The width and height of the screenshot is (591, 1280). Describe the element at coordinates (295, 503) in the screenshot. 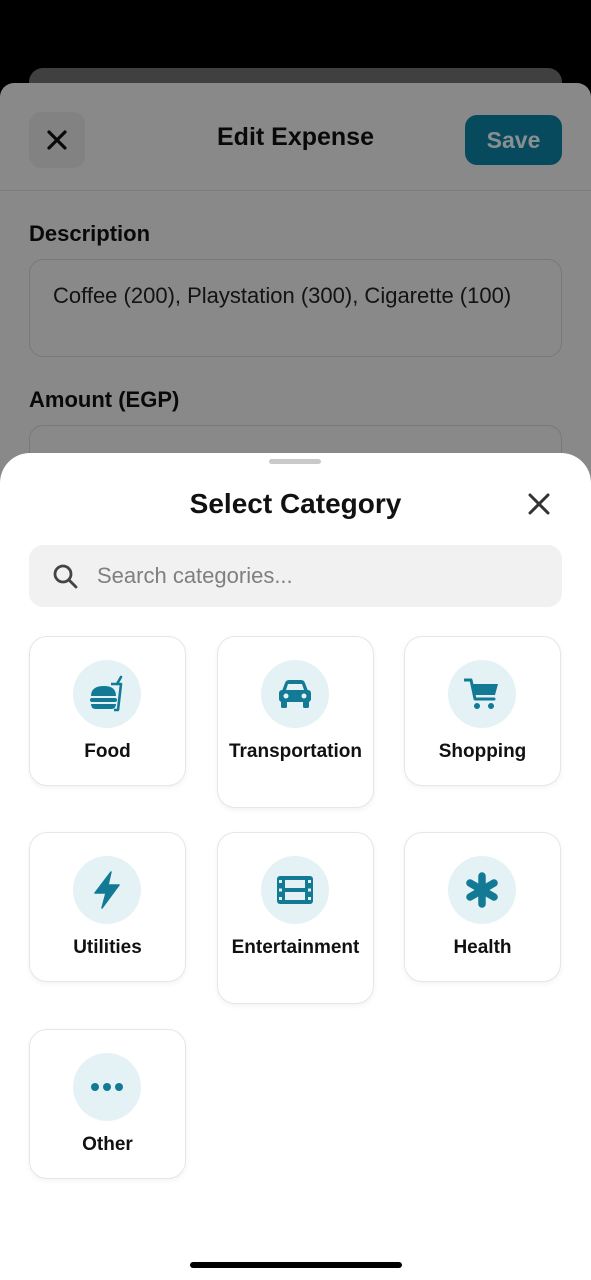

I see `sheet-title: Select Category` at that location.